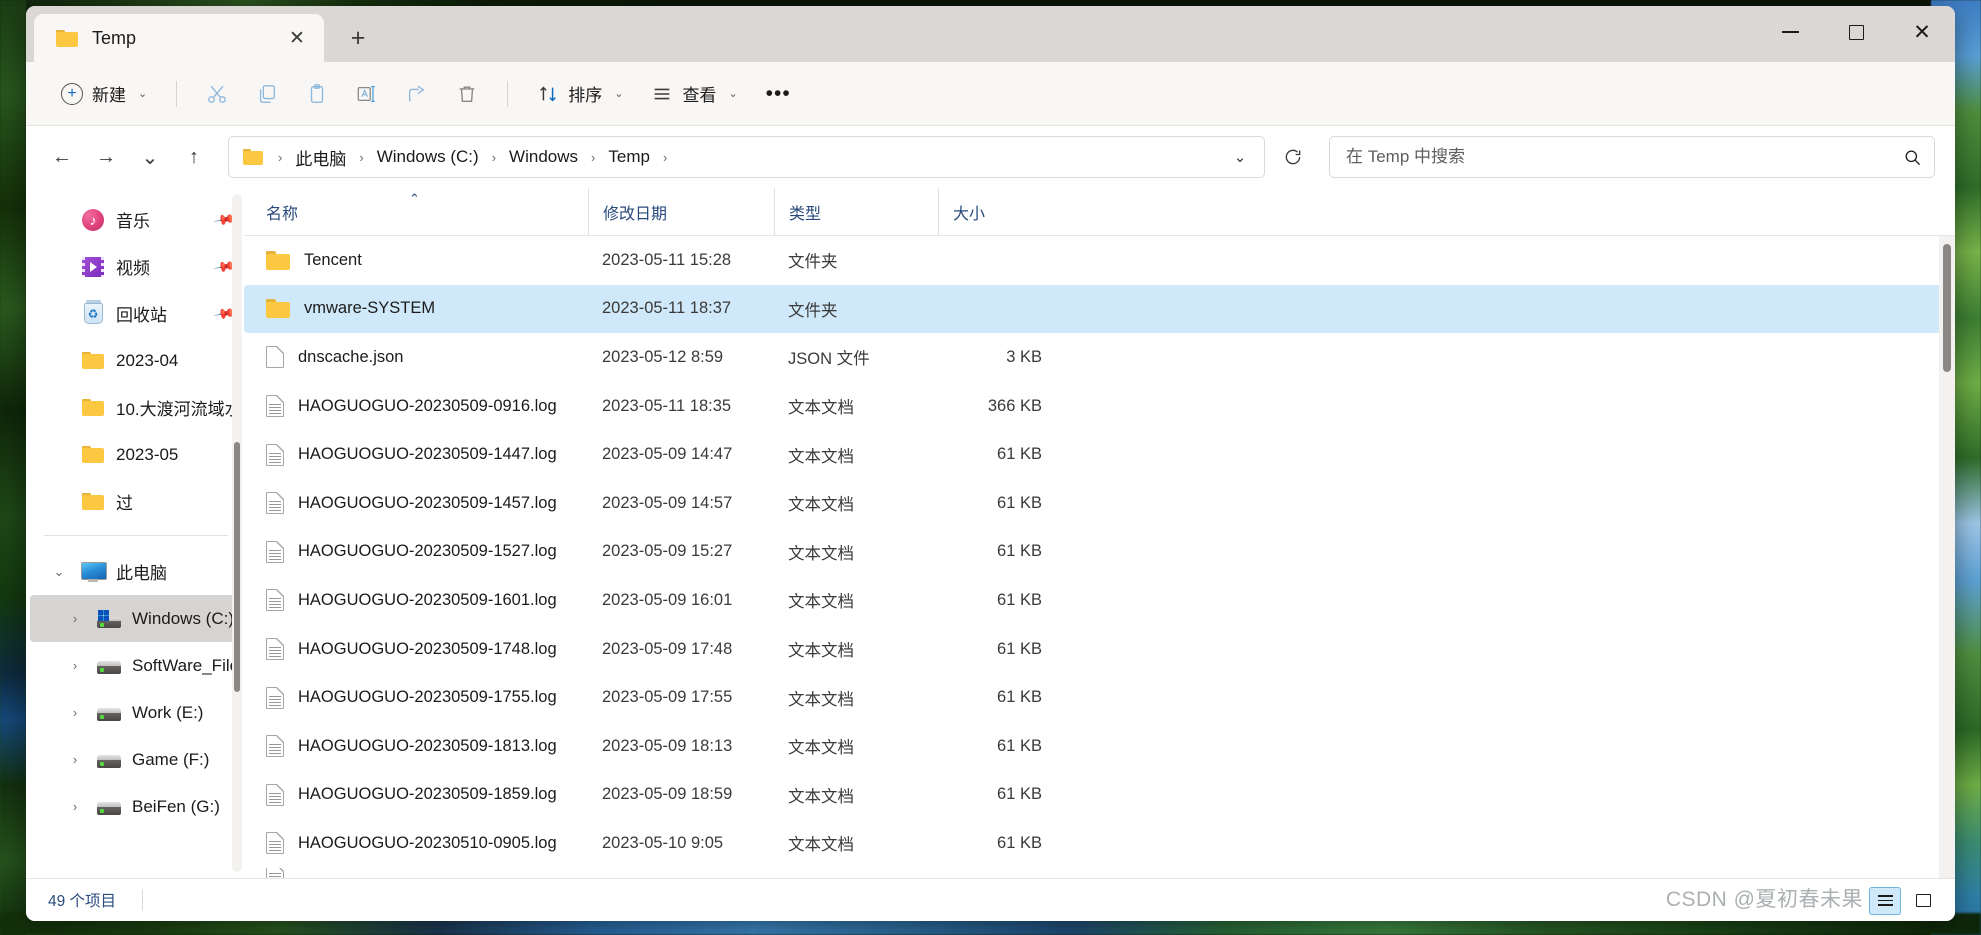 The image size is (1981, 935). Describe the element at coordinates (135, 665) in the screenshot. I see `sidebar-item-software-file: › SoftWare_File` at that location.